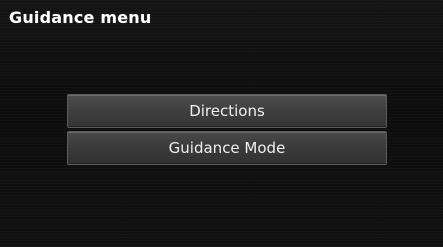  I want to click on guidance-mode-button-label: Guidance Mode, so click(227, 148).